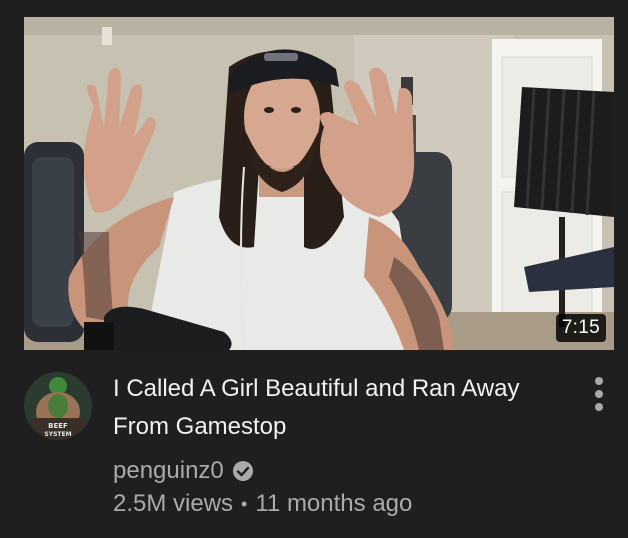 Image resolution: width=628 pixels, height=538 pixels. I want to click on more-vert-icon, so click(599, 394).